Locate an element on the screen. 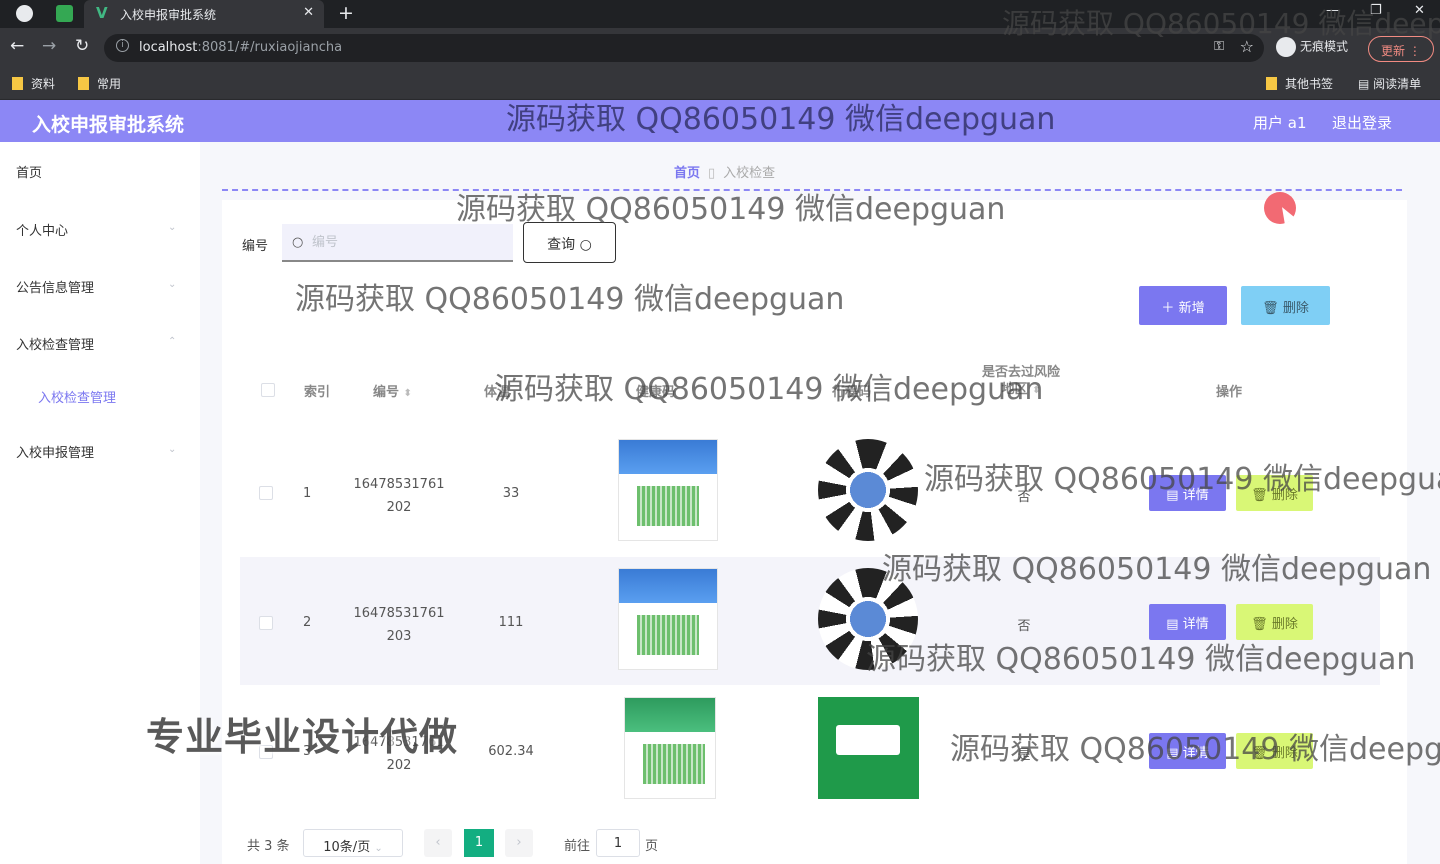  incognito-indicator: 无痕模式 is located at coordinates (1312, 47).